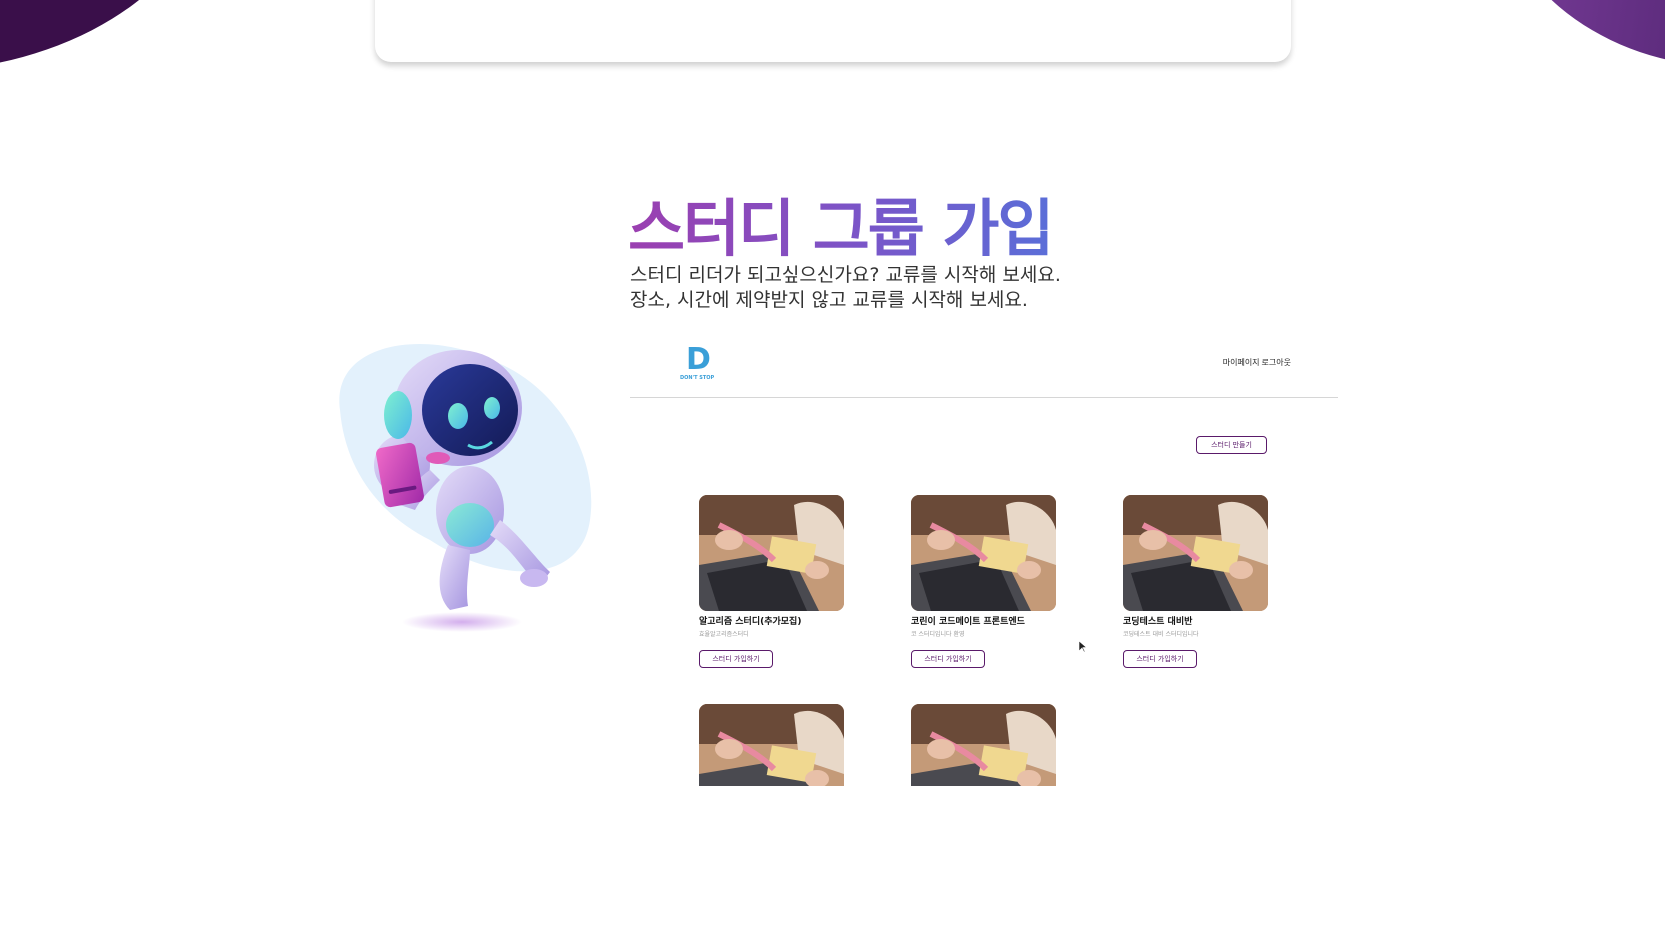 The image size is (1665, 932). Describe the element at coordinates (465, 488) in the screenshot. I see `robot-illustration` at that location.